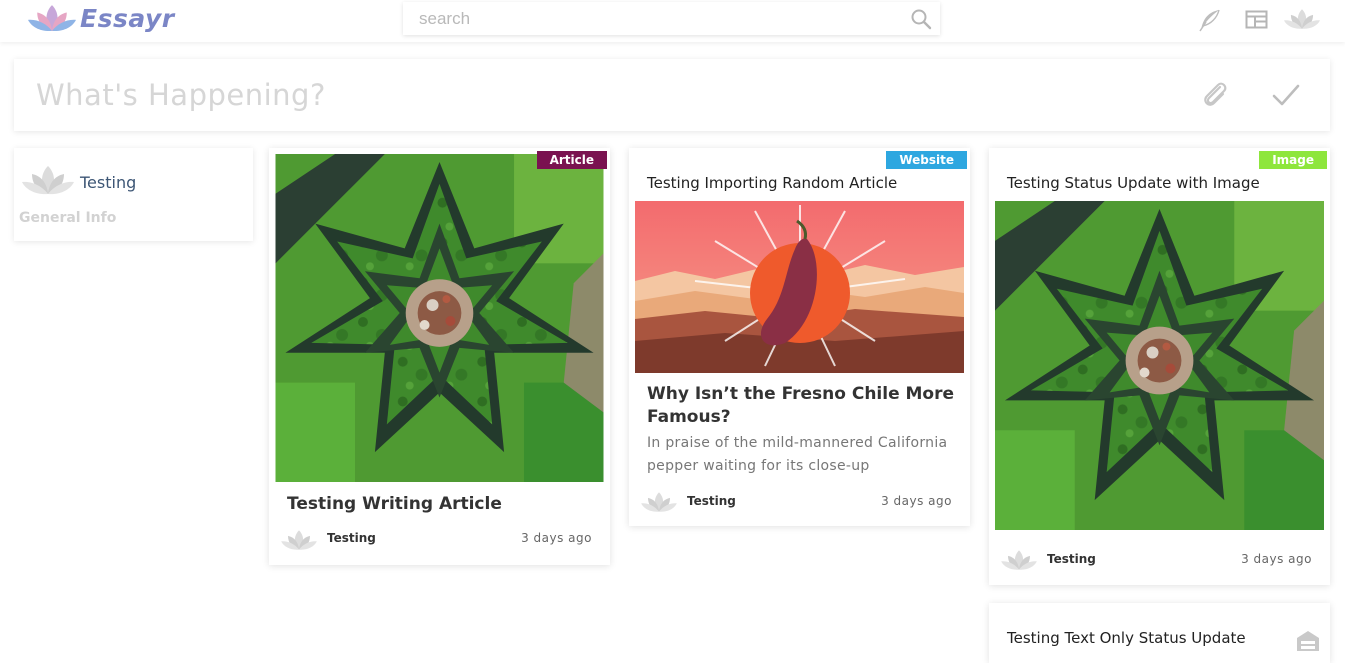 This screenshot has width=1345, height=663. What do you see at coordinates (921, 19) in the screenshot?
I see `search-icon` at bounding box center [921, 19].